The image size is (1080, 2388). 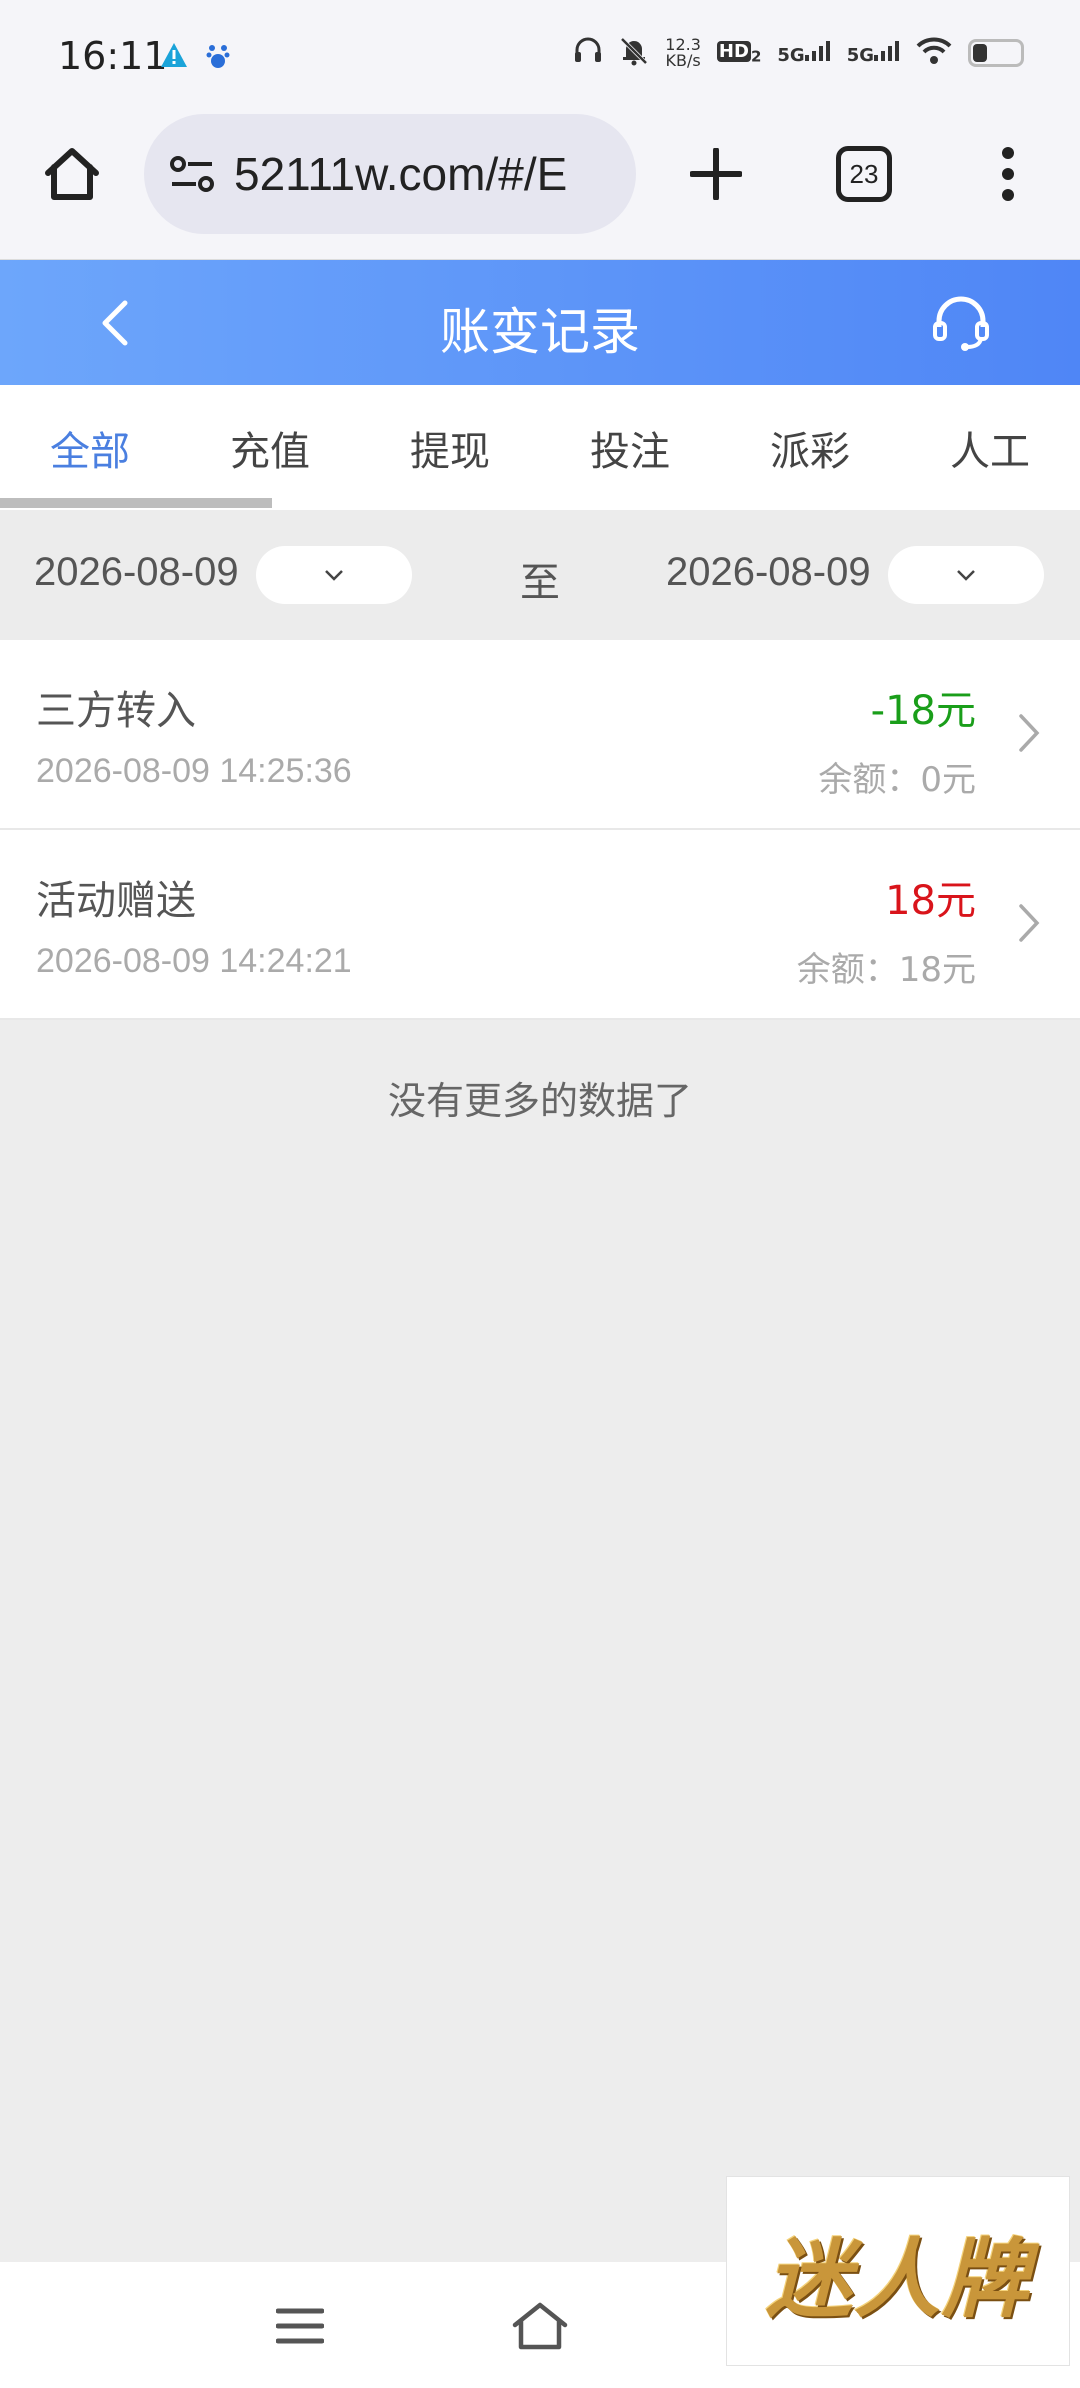 I want to click on browser-home-button, so click(x=72, y=174).